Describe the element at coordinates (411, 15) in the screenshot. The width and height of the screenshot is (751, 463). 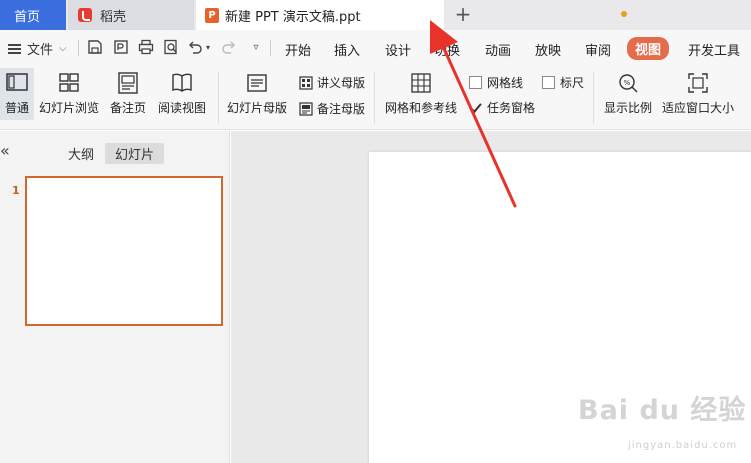
I see `tab-document: P 新建 PPT 演示文稿.ppt` at that location.